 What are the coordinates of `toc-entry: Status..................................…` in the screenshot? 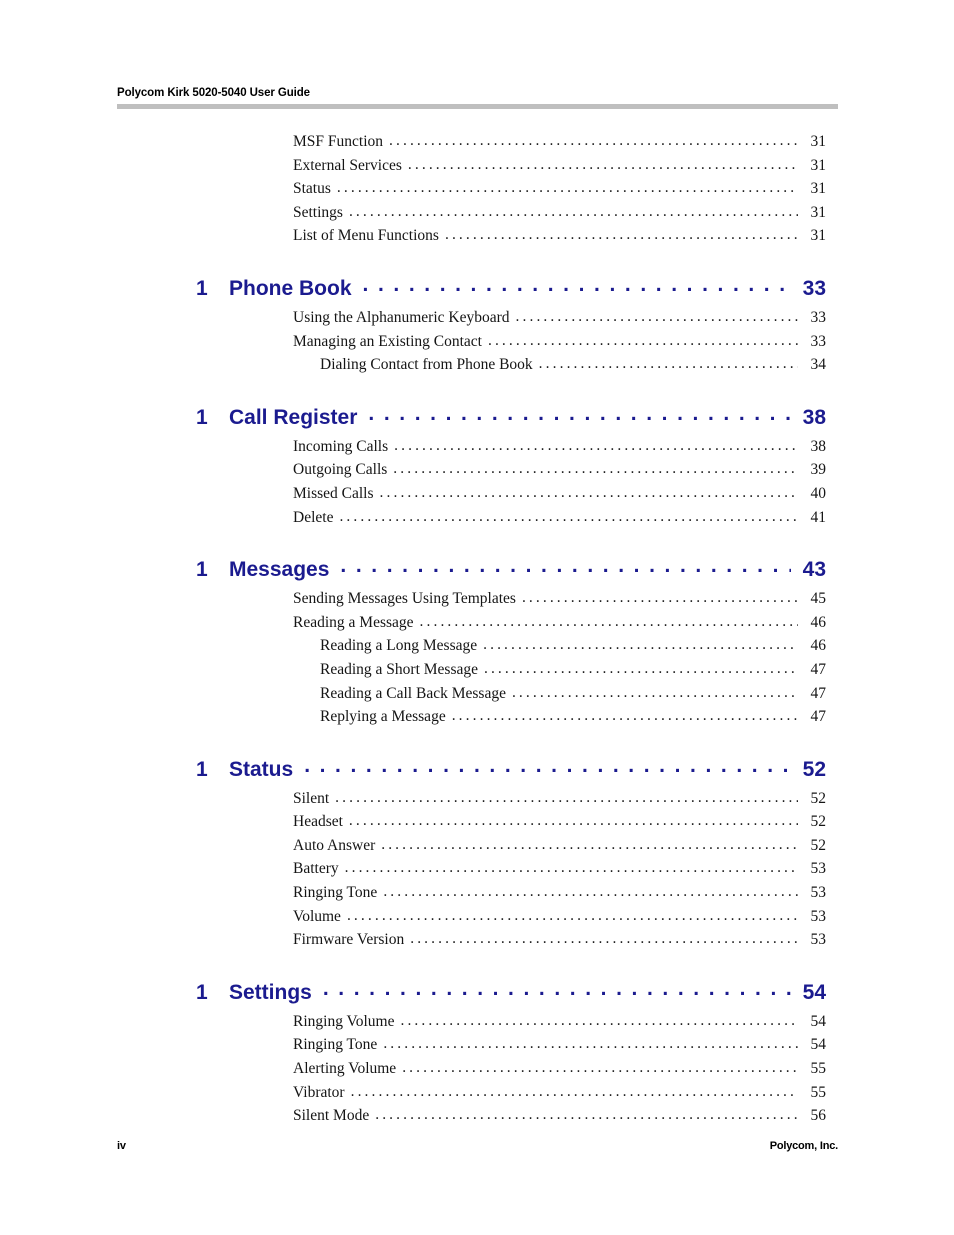 It's located at (477, 189).